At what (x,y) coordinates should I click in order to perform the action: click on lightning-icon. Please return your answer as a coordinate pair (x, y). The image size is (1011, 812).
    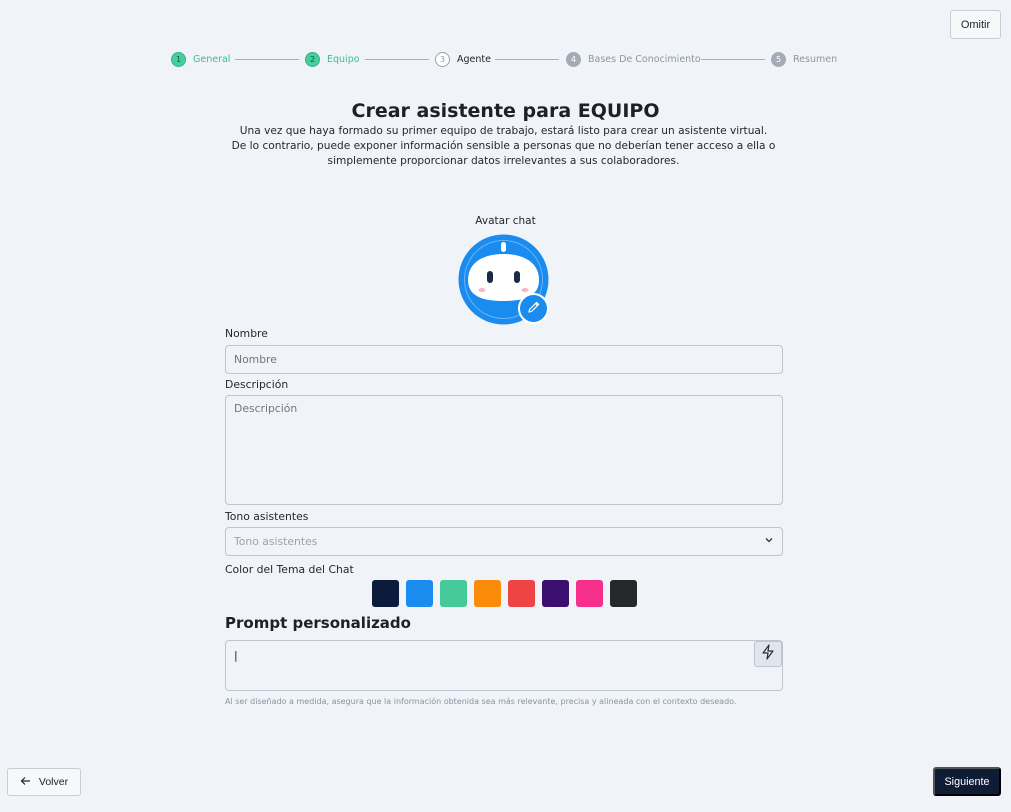
    Looking at the image, I should click on (768, 654).